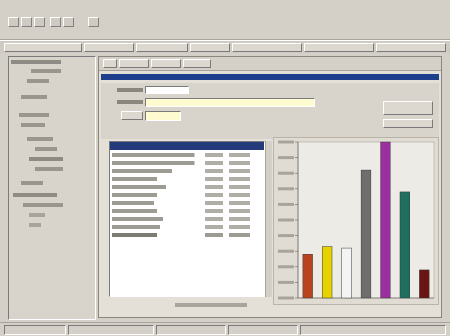 The image size is (450, 336). Describe the element at coordinates (55, 22) in the screenshot. I see `save-icon` at that location.